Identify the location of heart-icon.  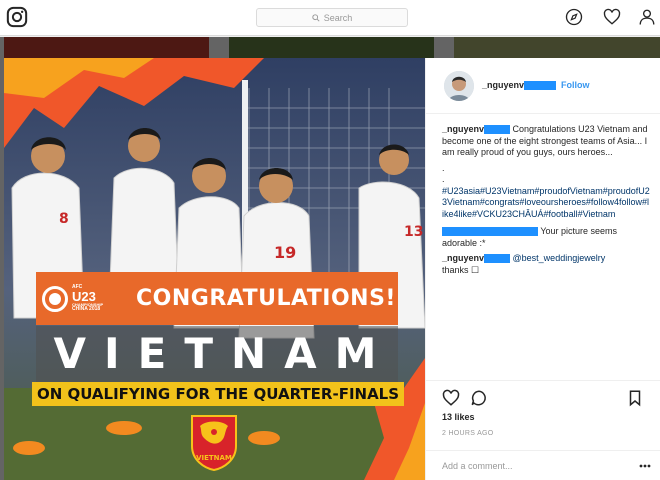
(612, 17).